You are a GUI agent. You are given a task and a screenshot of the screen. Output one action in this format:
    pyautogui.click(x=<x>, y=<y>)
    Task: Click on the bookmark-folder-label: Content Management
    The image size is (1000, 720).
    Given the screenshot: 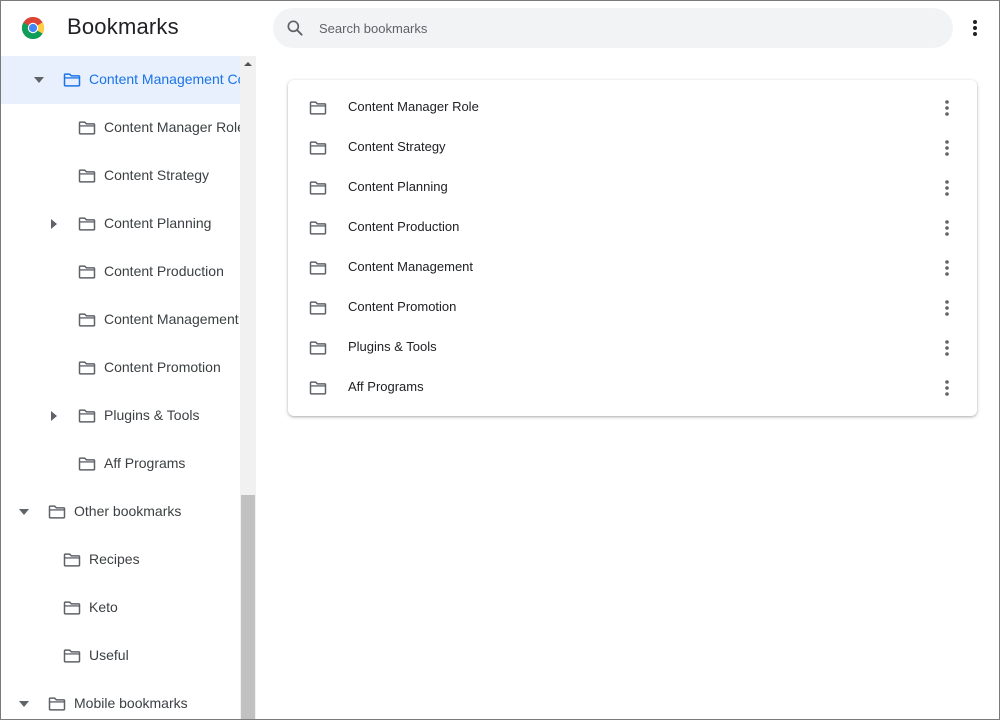 What is the action you would take?
    pyautogui.click(x=411, y=266)
    